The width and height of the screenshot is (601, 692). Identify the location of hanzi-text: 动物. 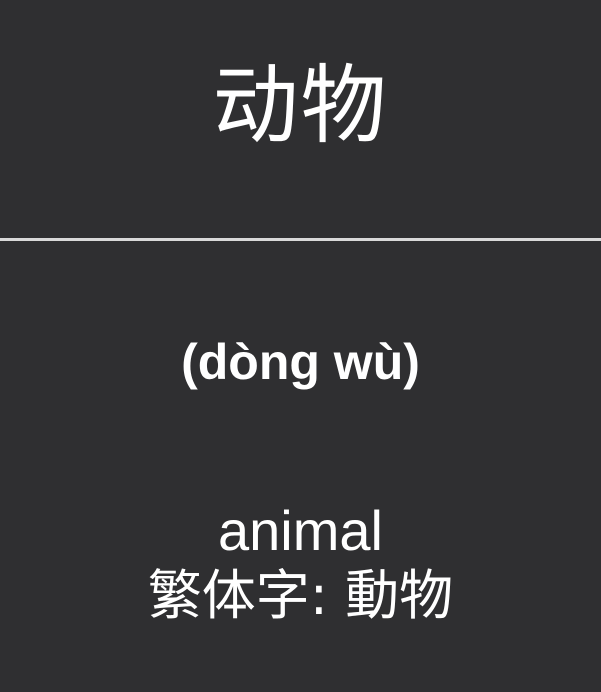
(300, 106).